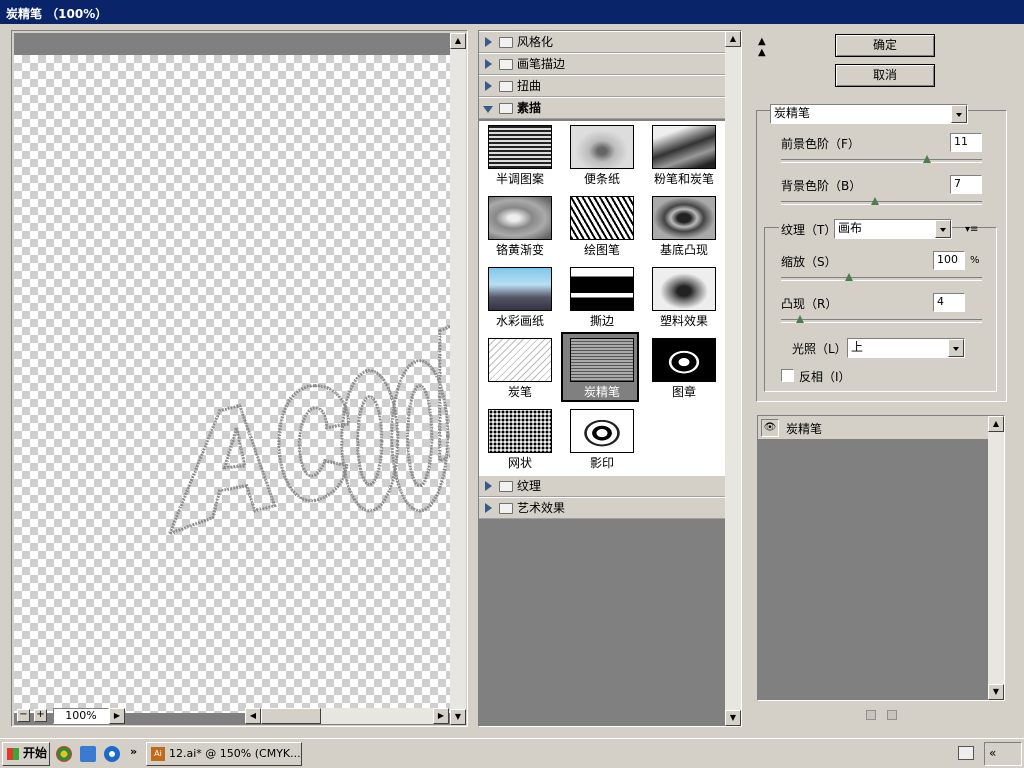 The image size is (1024, 768). What do you see at coordinates (733, 378) in the screenshot?
I see `filter-list-scrollbar: ▲ ▼` at bounding box center [733, 378].